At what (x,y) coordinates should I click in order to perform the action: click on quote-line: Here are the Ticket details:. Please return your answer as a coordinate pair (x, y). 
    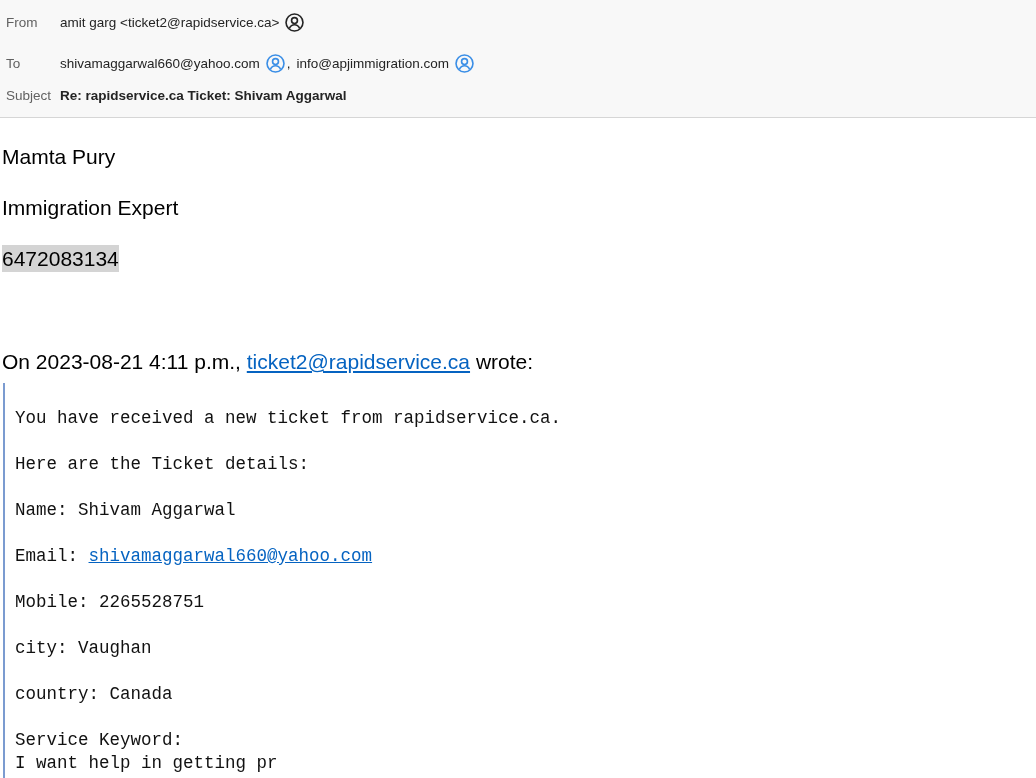
    Looking at the image, I should click on (162, 464).